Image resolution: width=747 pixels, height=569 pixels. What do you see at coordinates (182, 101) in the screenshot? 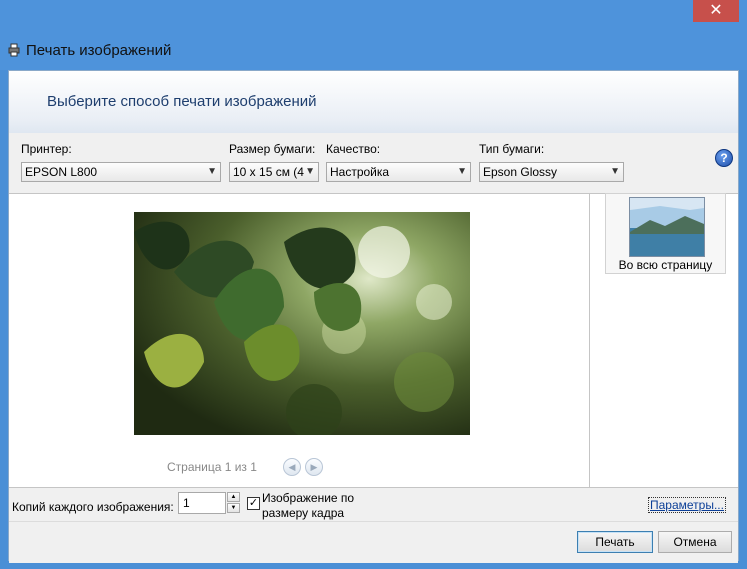
I see `instruction-text: Выберите способ печати изображений` at bounding box center [182, 101].